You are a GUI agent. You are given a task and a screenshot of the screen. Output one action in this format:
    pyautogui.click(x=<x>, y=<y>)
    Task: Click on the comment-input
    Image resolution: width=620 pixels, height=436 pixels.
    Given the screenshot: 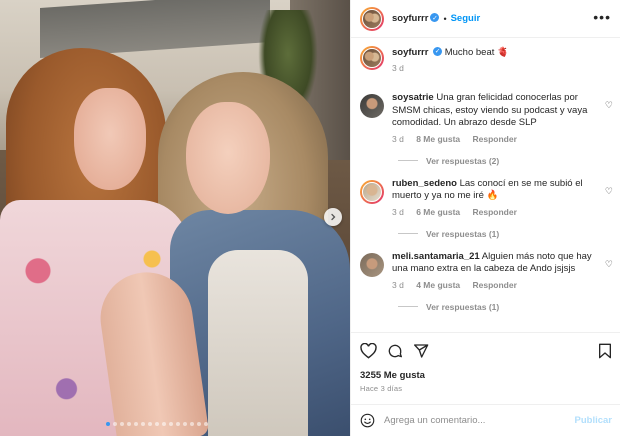 What is the action you would take?
    pyautogui.click(x=479, y=420)
    